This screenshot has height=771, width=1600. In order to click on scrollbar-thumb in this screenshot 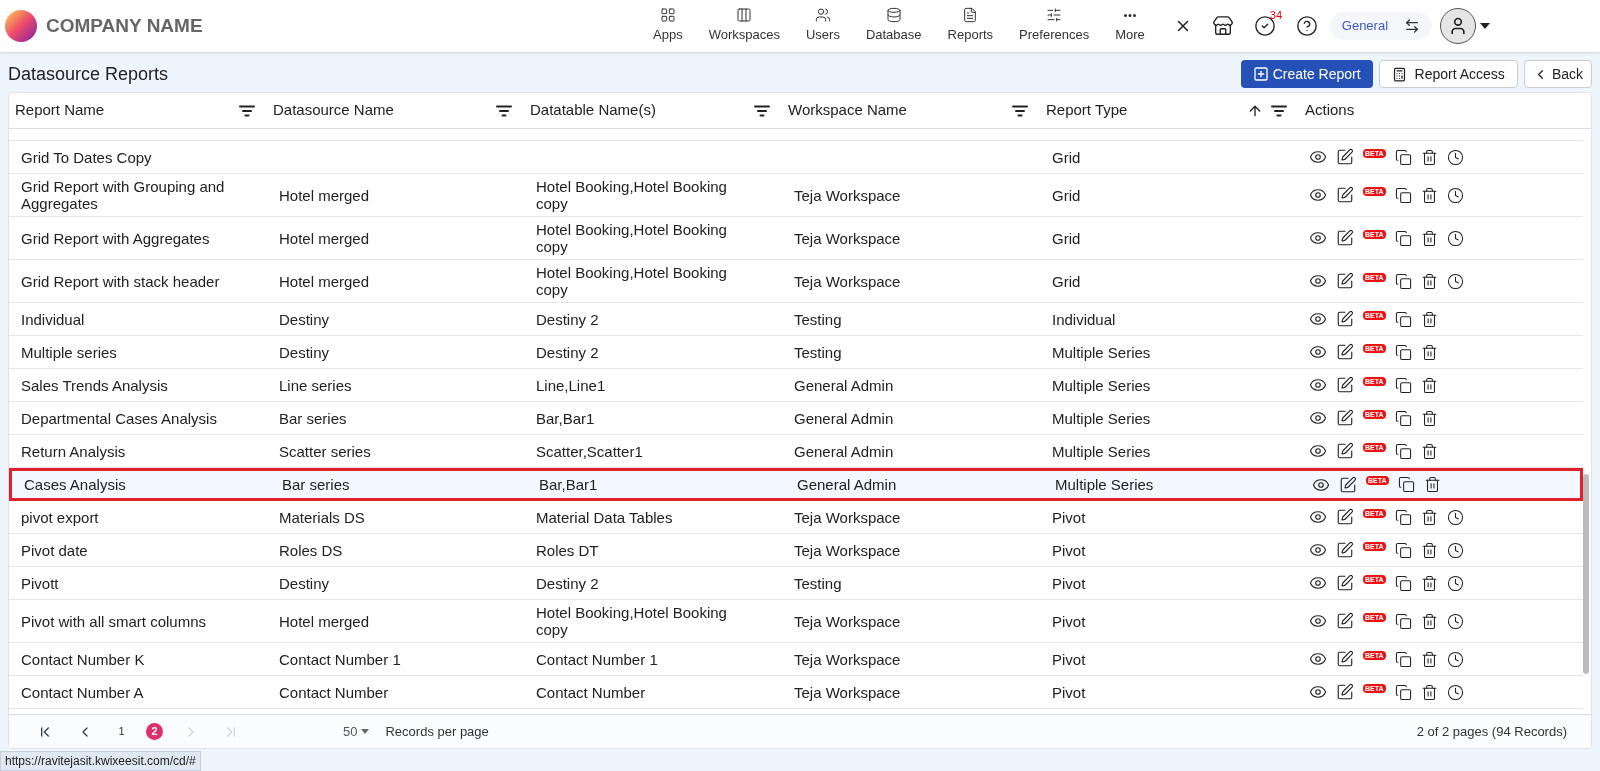, I will do `click(1586, 574)`.